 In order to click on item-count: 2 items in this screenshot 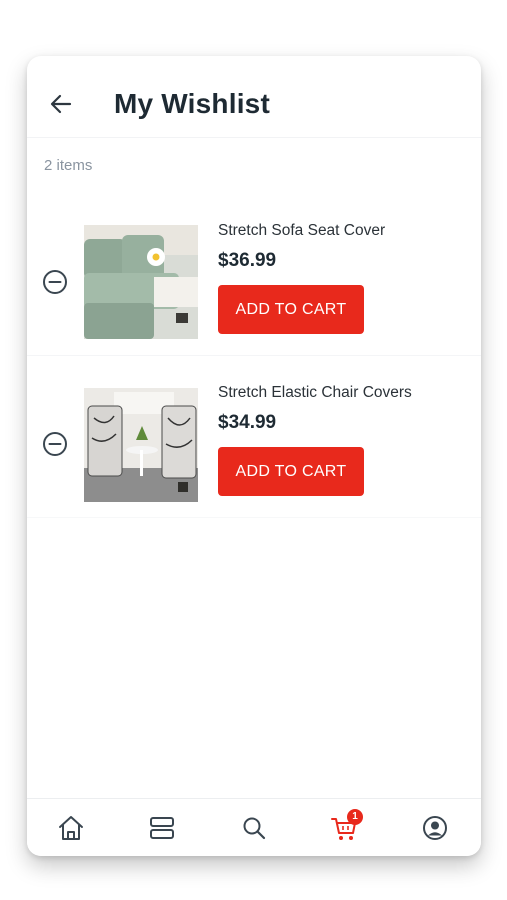, I will do `click(68, 165)`.